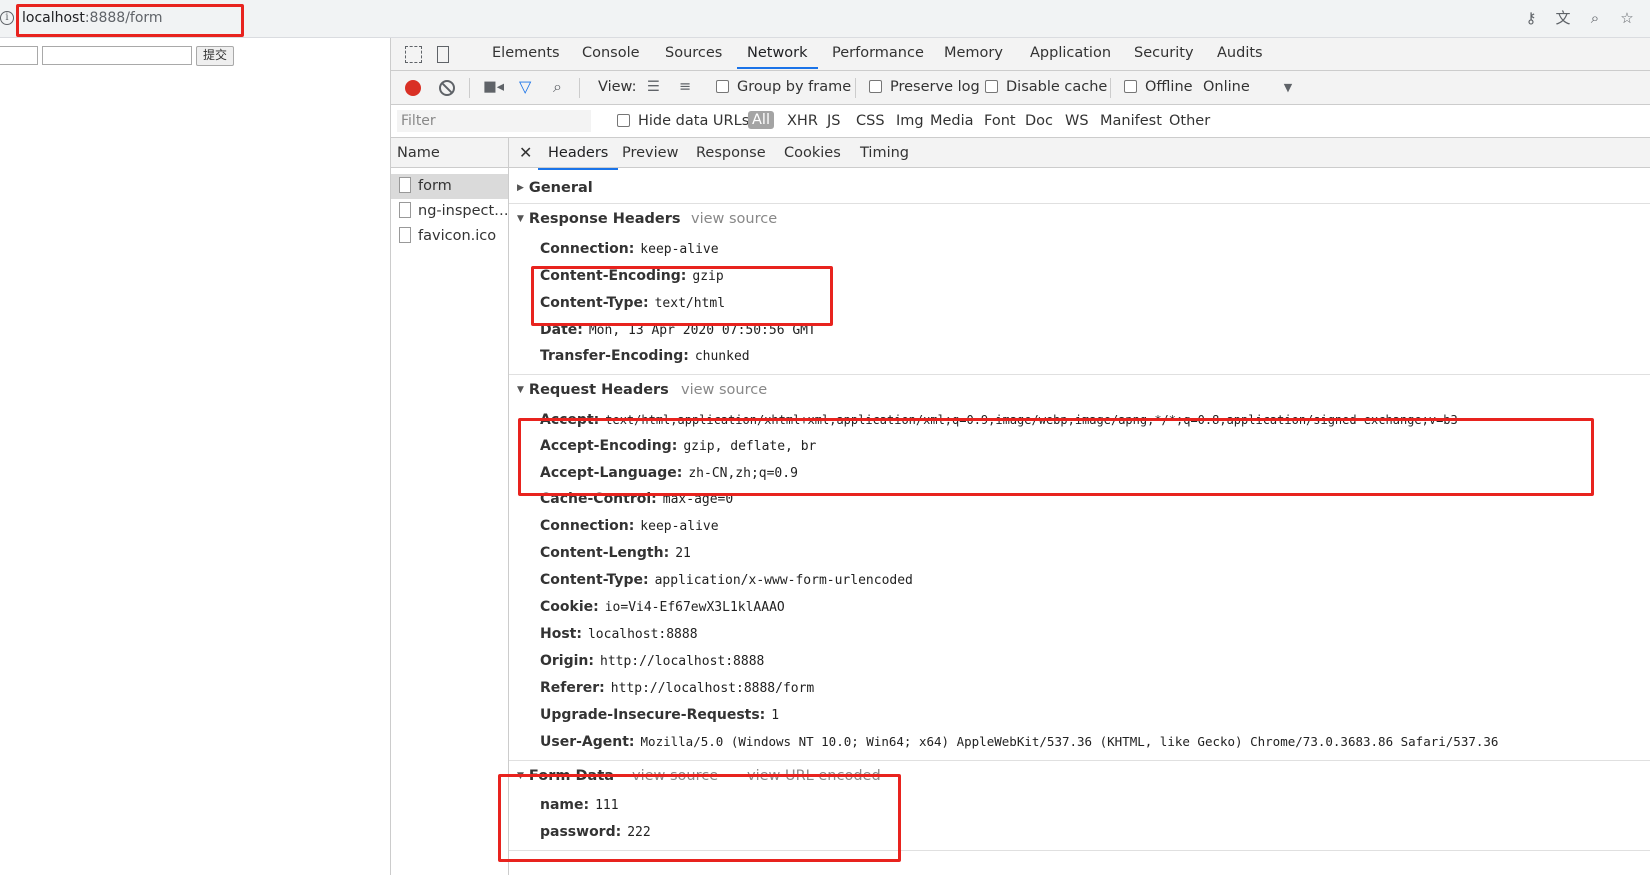  I want to click on close-icon: ✕, so click(525, 152).